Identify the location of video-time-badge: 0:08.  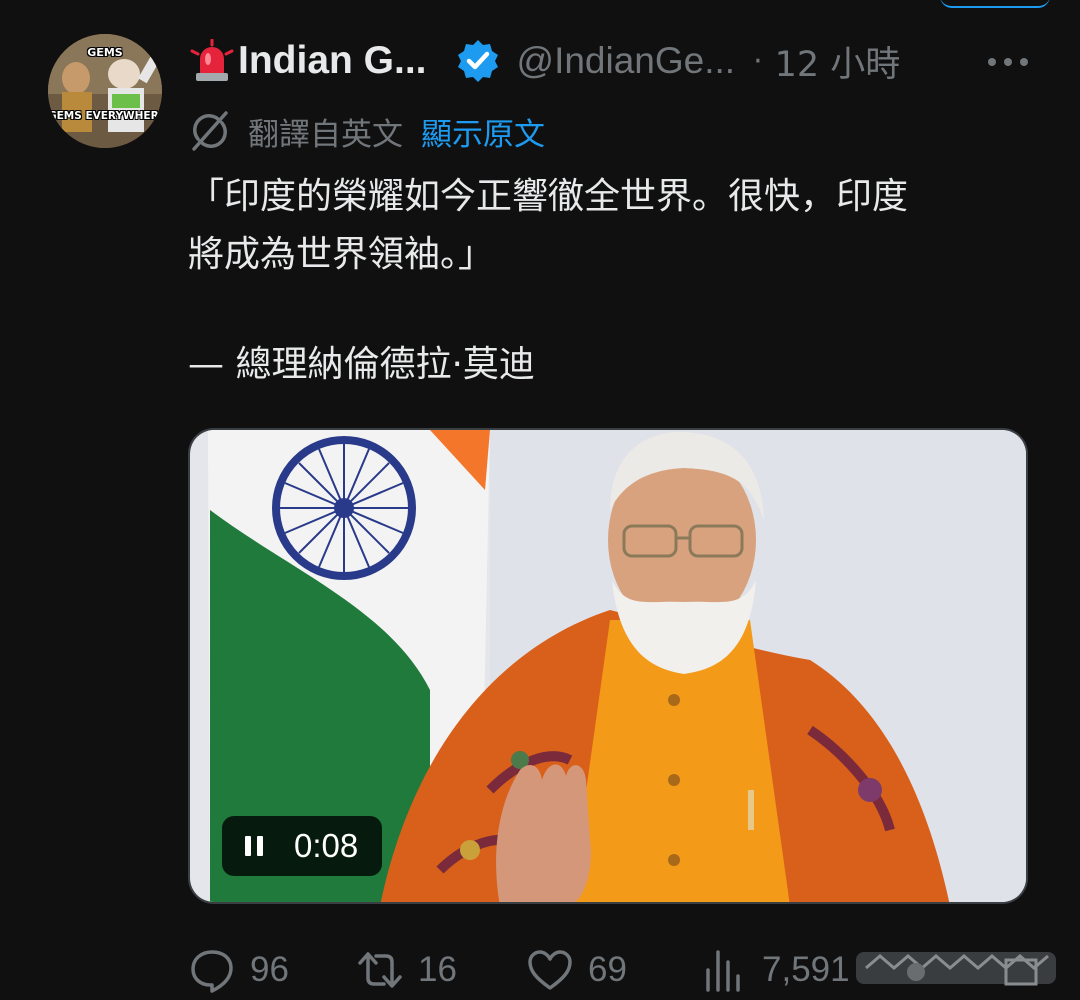
(302, 846).